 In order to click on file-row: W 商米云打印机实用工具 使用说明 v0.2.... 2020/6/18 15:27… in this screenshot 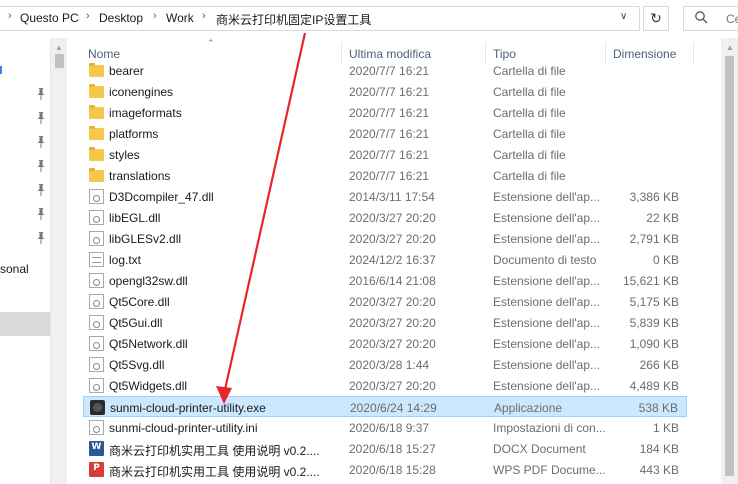, I will do `click(385, 448)`.